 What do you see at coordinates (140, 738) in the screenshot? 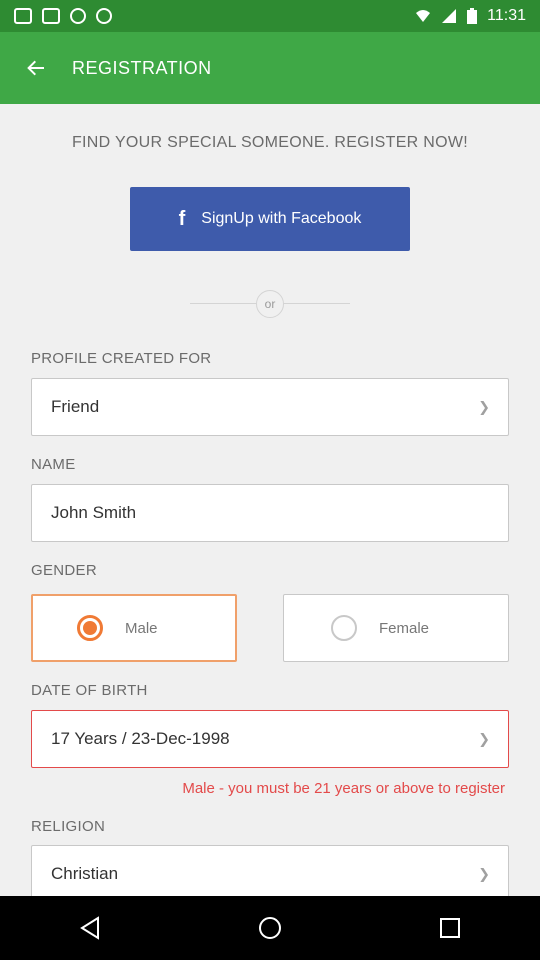
I see `dob-value: 17 Years / 23-Dec-1998` at bounding box center [140, 738].